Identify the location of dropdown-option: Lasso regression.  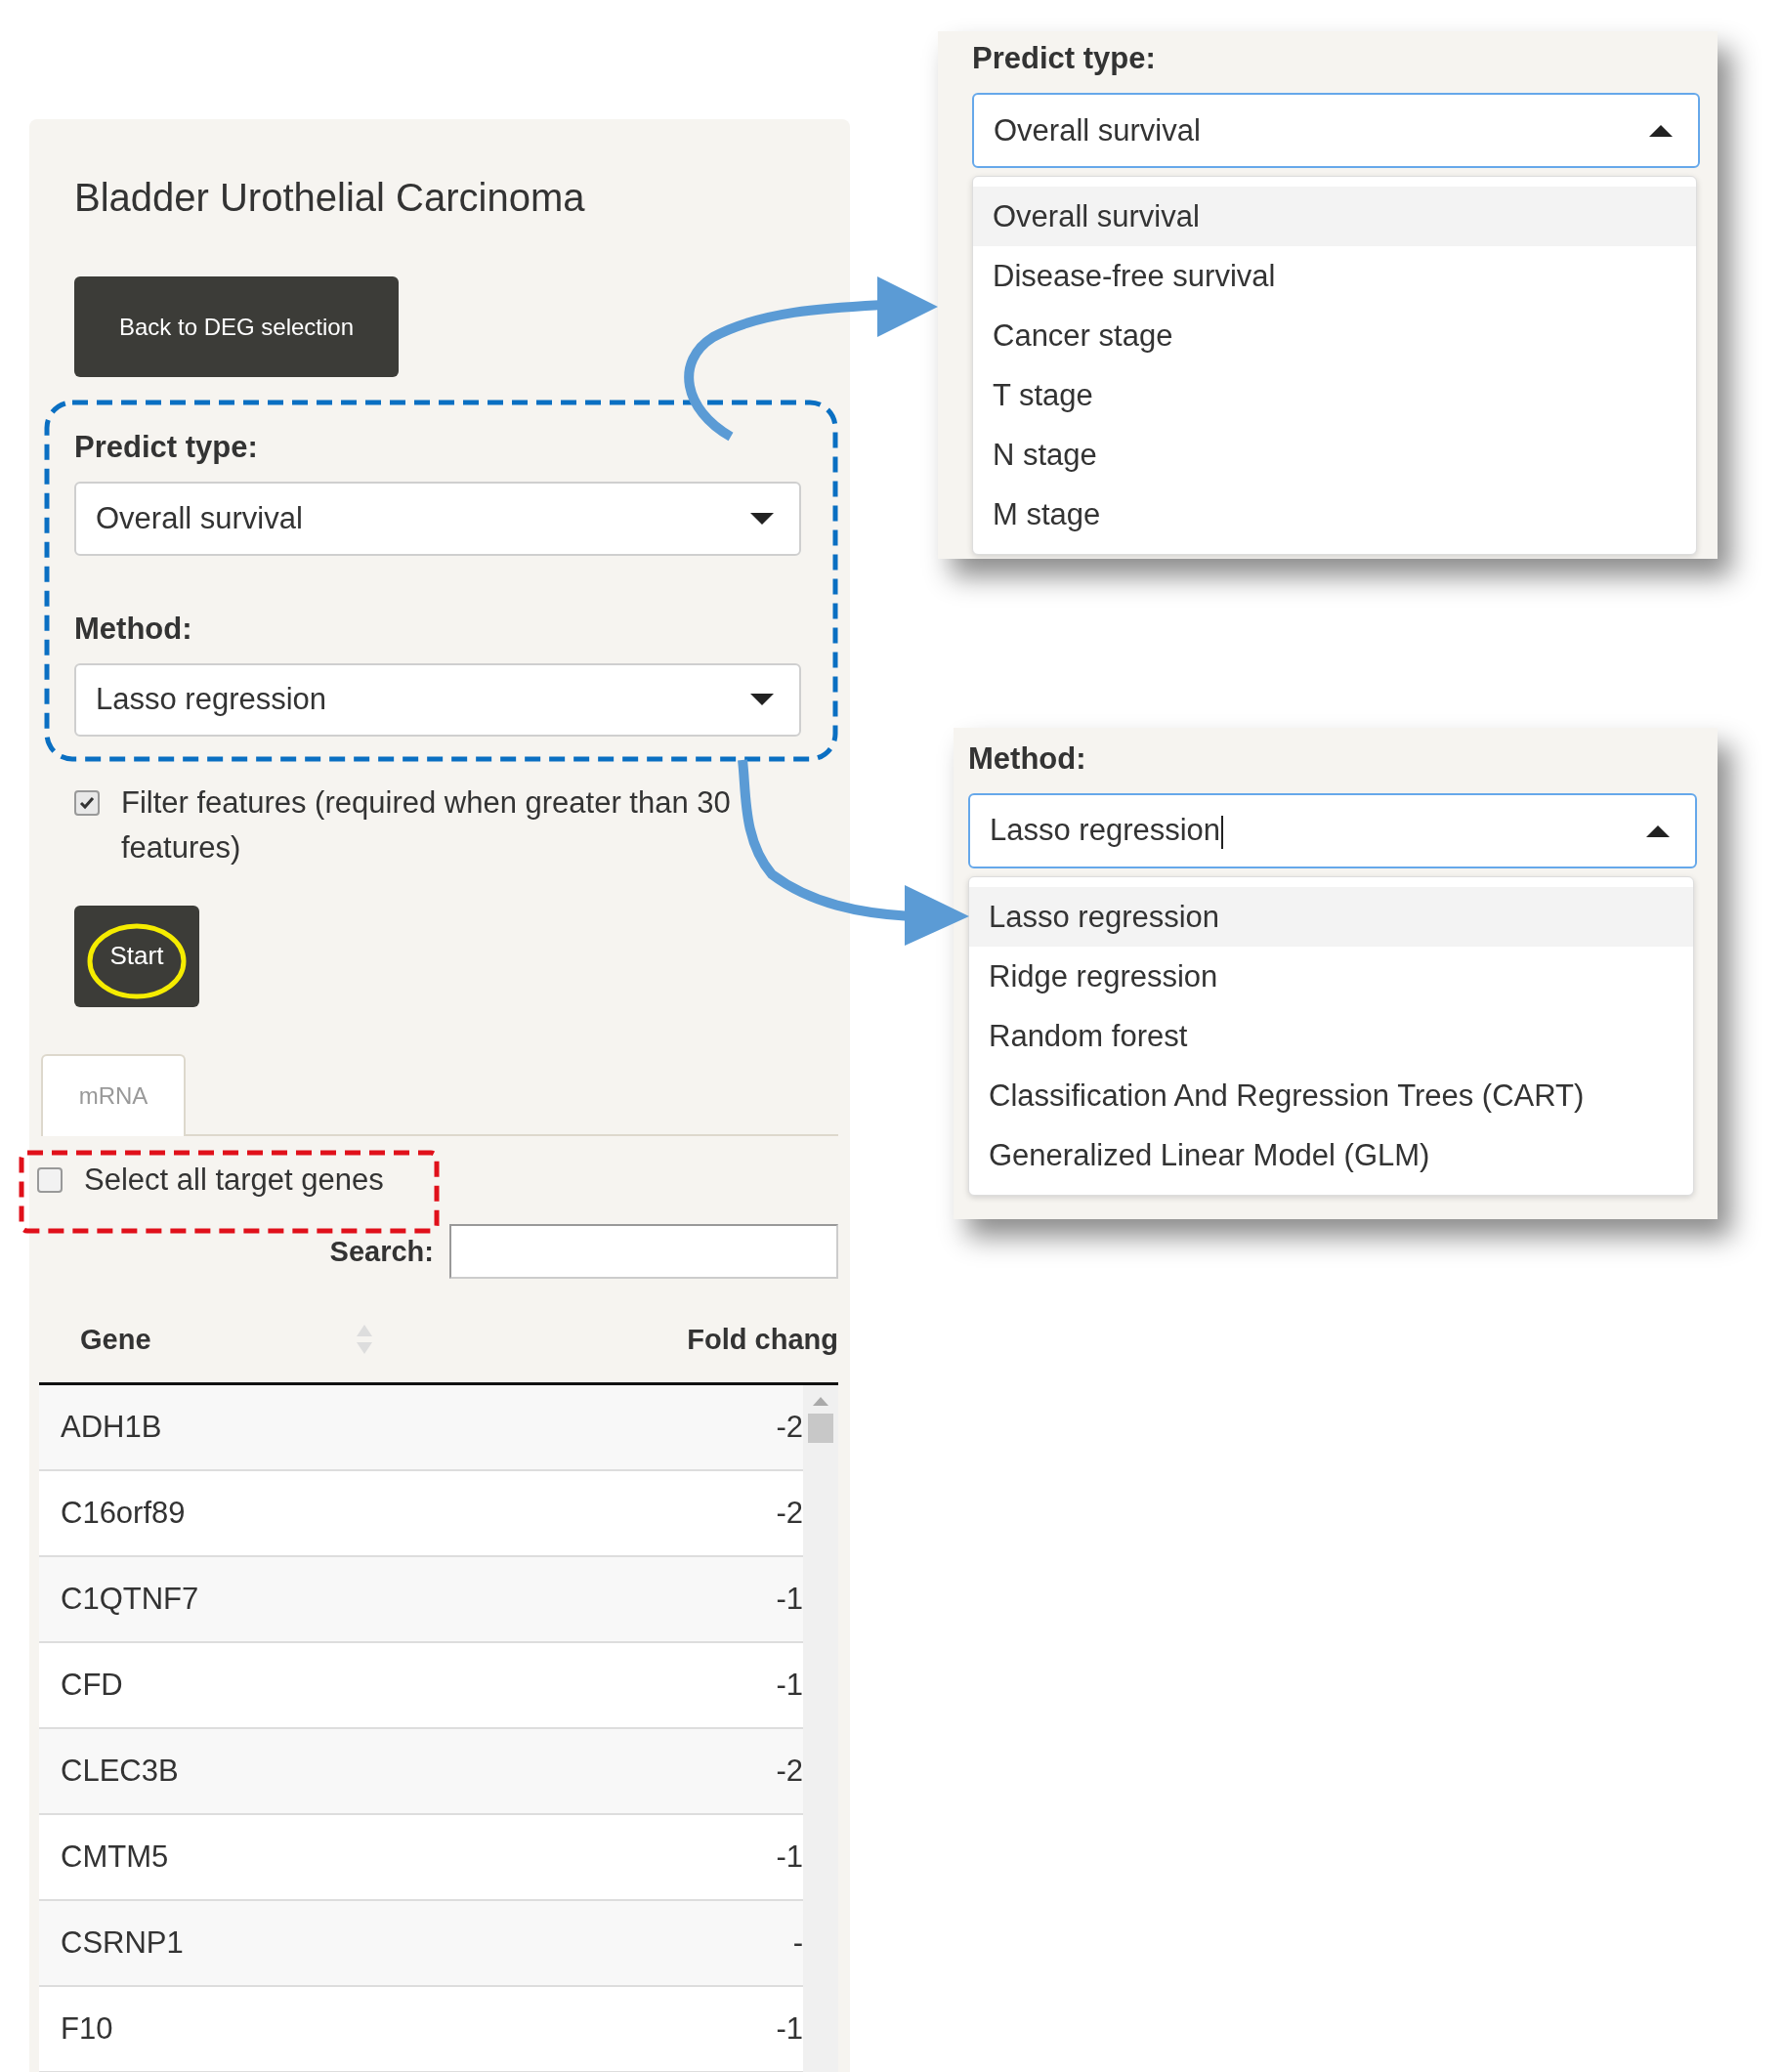
(1331, 917).